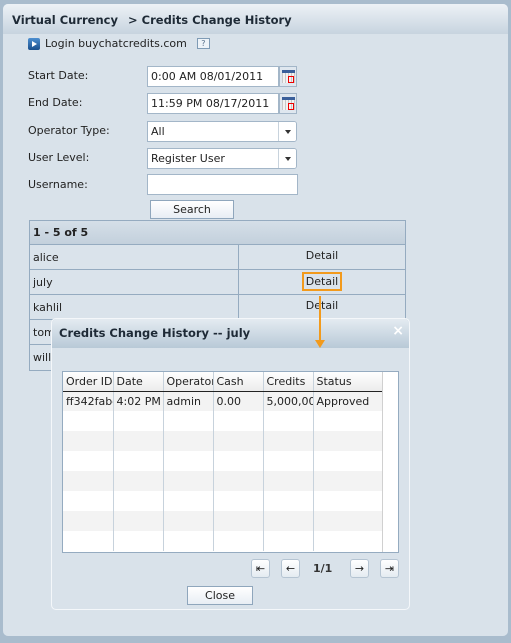 This screenshot has width=511, height=643. I want to click on user-level-label: User Level:, so click(59, 157).